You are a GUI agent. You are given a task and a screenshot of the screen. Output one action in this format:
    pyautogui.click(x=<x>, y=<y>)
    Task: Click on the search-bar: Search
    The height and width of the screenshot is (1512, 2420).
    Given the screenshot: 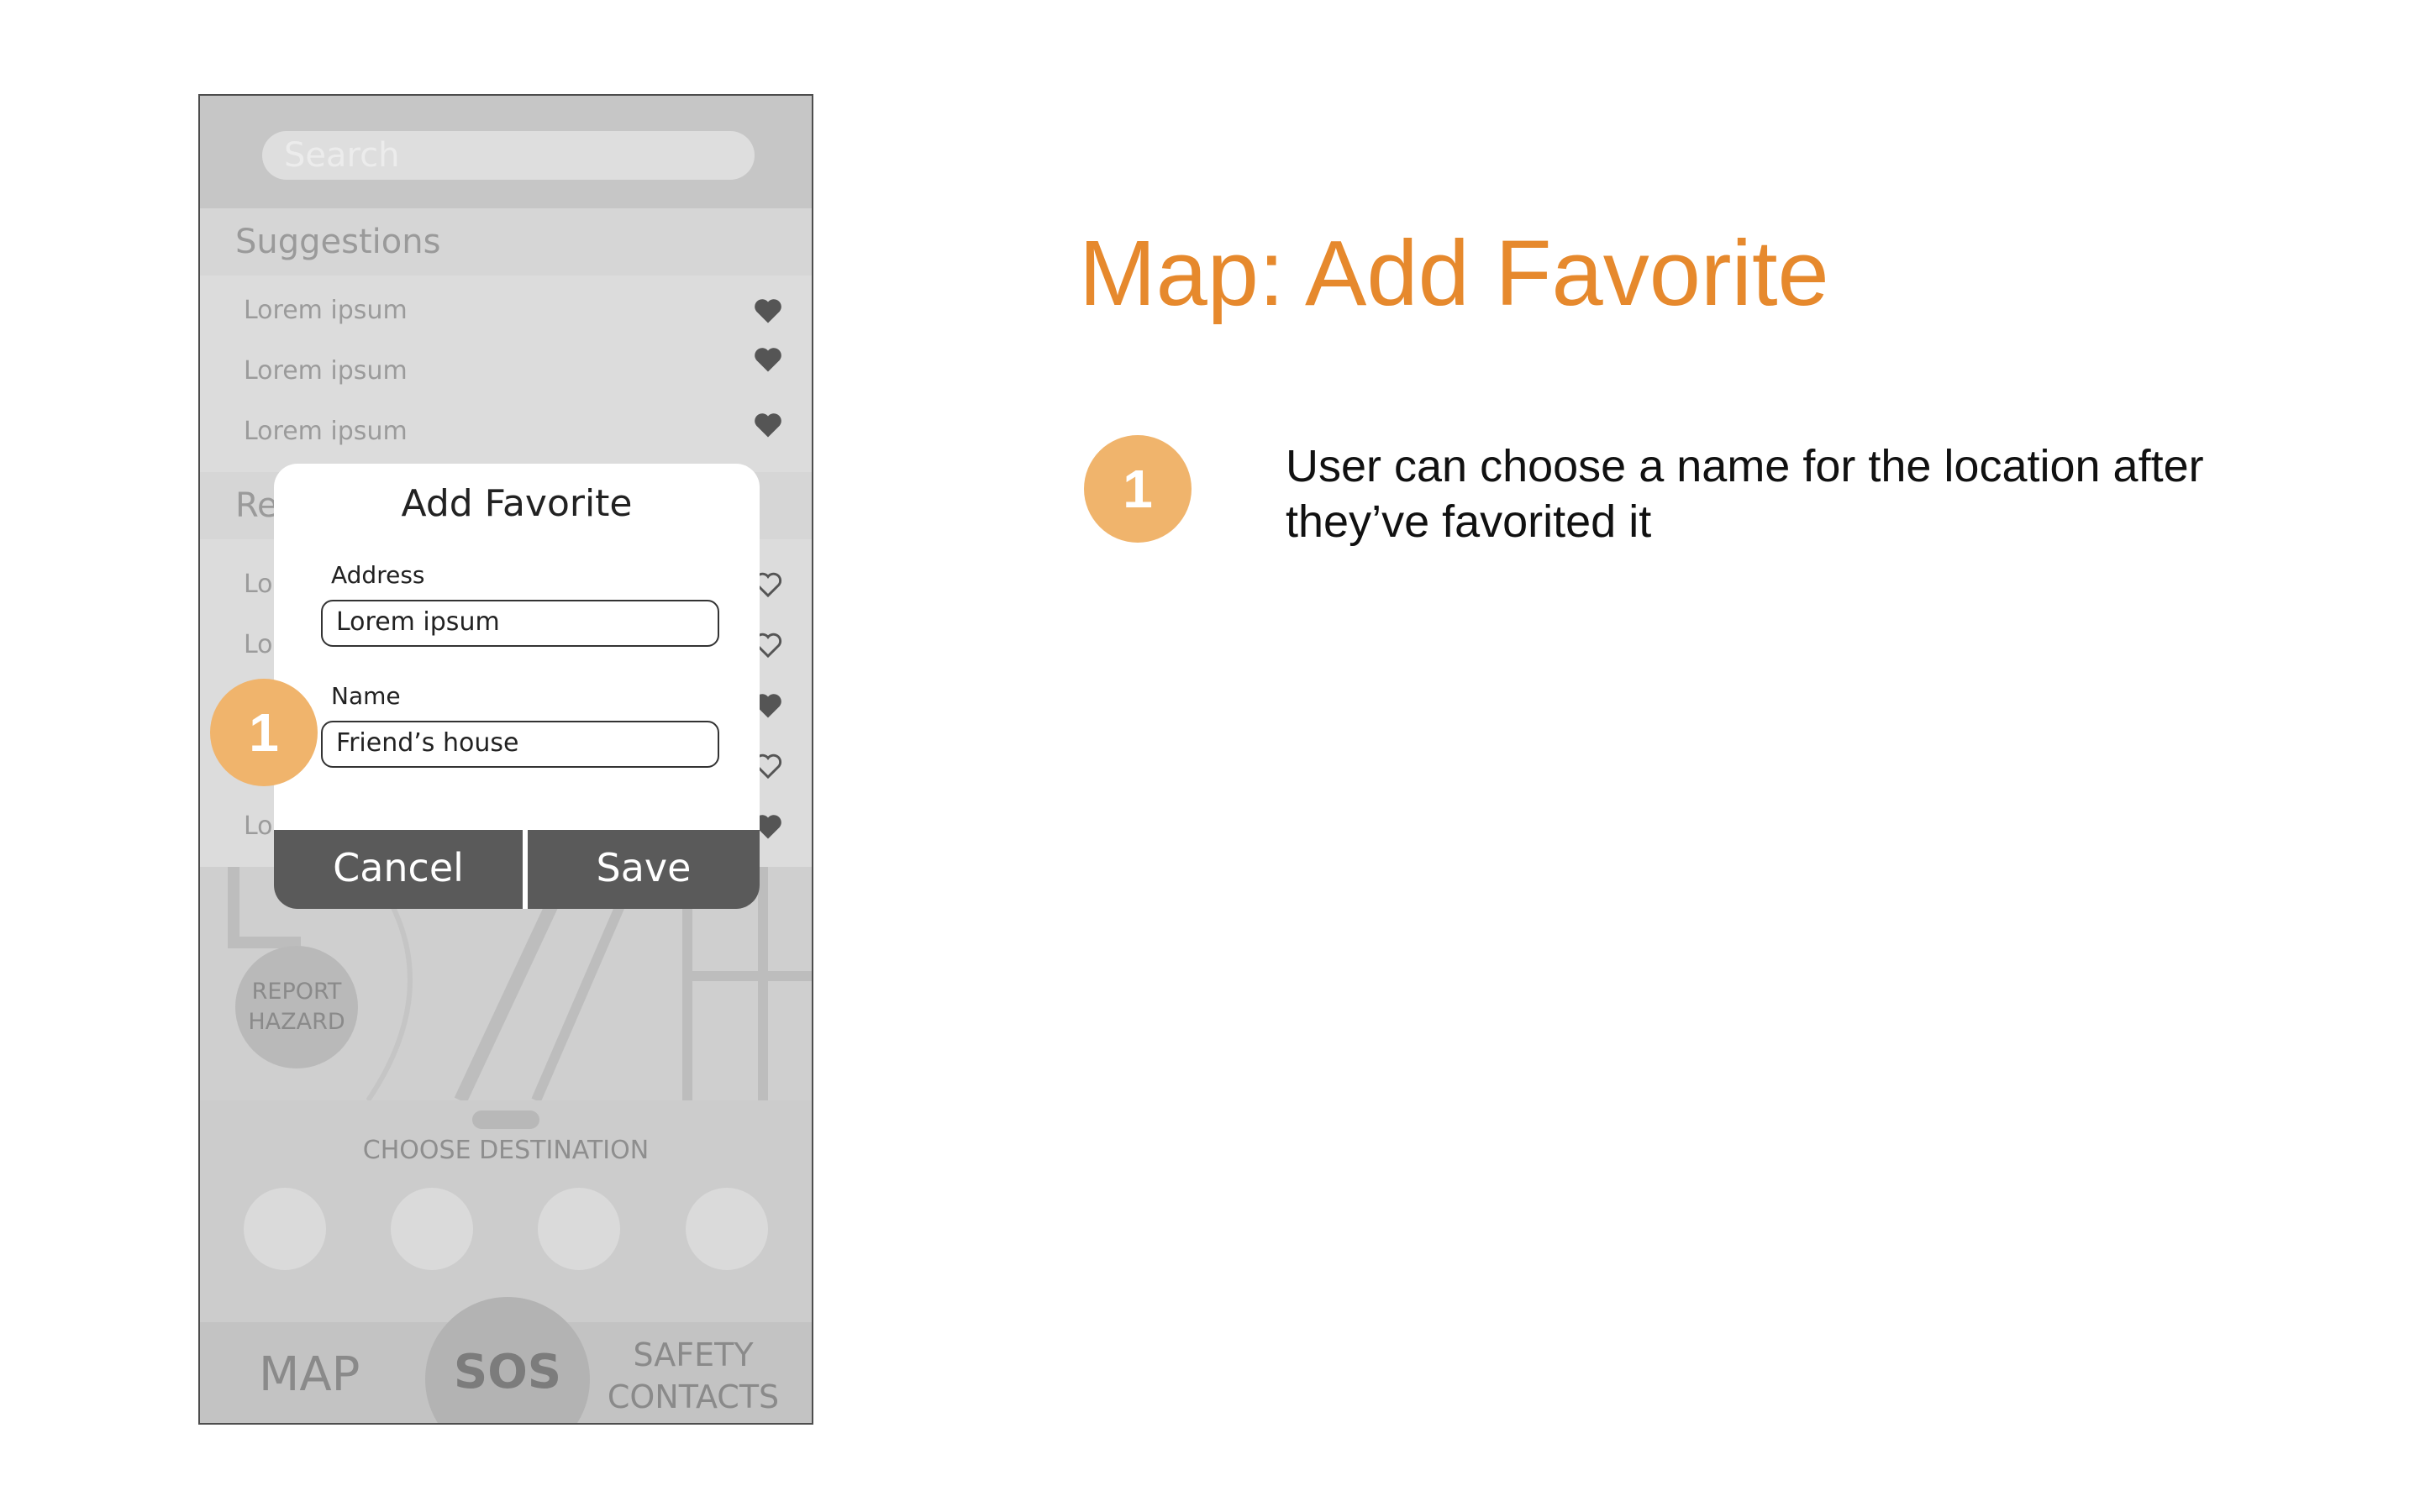 What is the action you would take?
    pyautogui.click(x=506, y=152)
    